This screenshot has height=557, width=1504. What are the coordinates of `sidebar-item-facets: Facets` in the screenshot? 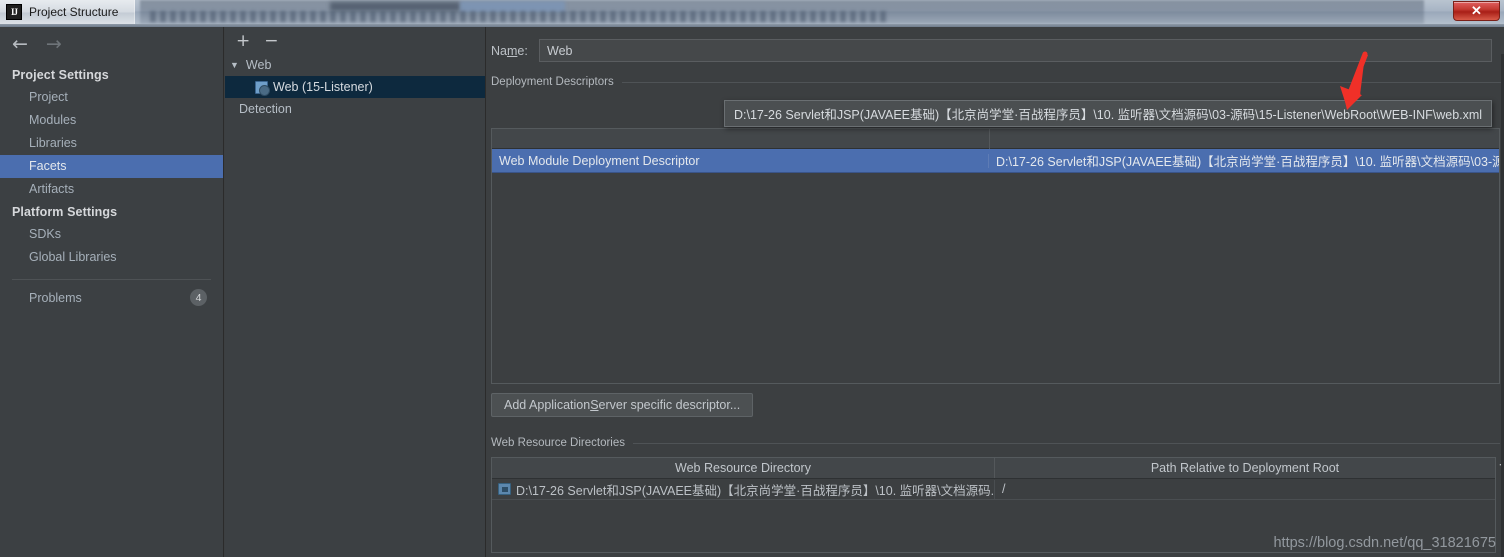 It's located at (111, 166).